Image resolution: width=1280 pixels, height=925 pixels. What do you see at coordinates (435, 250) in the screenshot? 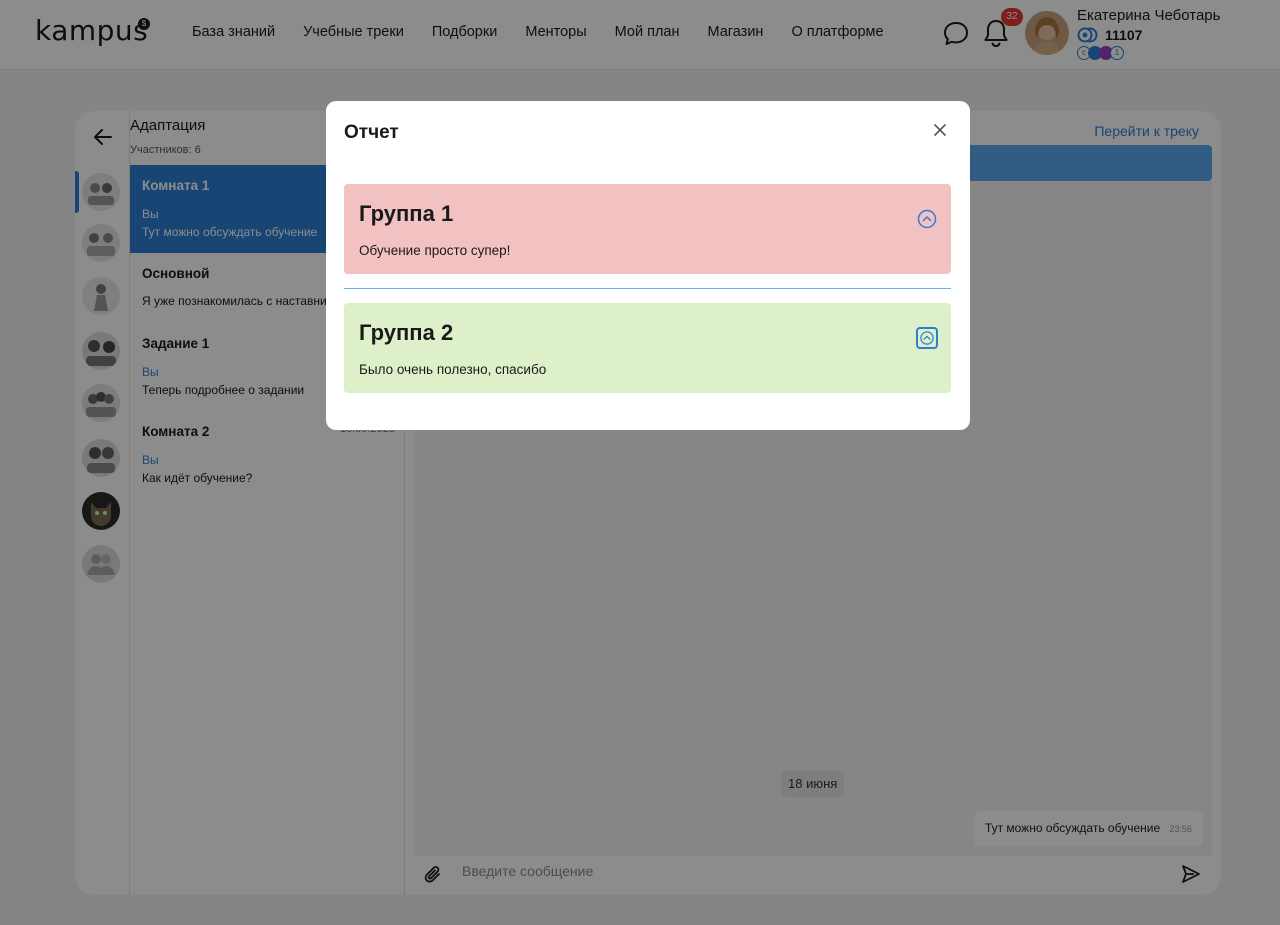
I see `group-text: Обучение просто супер!` at bounding box center [435, 250].